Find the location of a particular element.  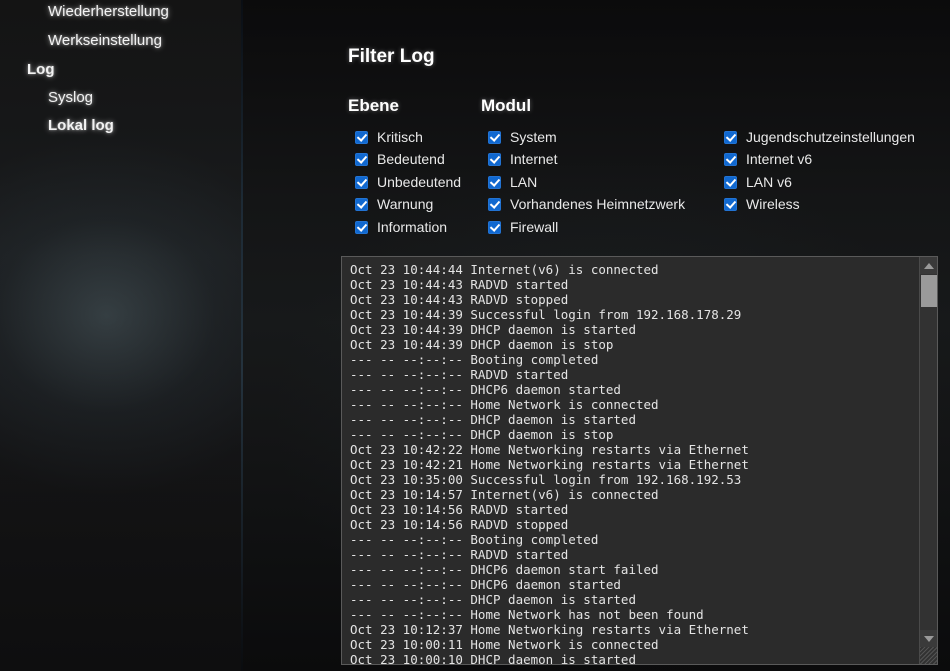

checkbox-wireless is located at coordinates (730, 204).